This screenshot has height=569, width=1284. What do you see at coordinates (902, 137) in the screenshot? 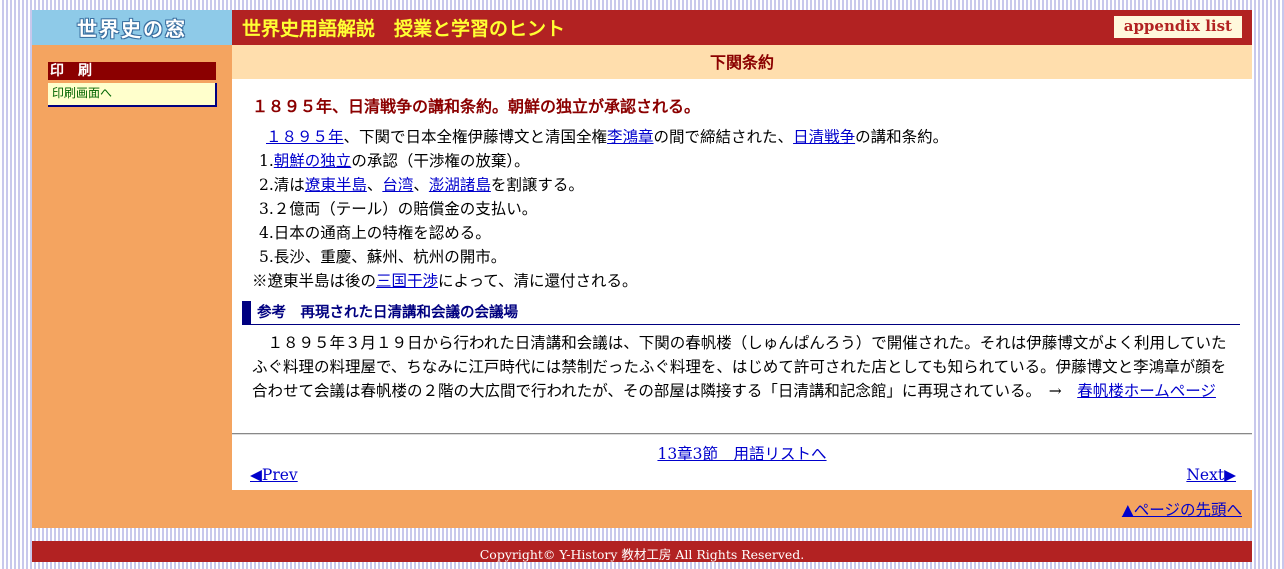
I see `intro-text-3: の講和条約。` at bounding box center [902, 137].